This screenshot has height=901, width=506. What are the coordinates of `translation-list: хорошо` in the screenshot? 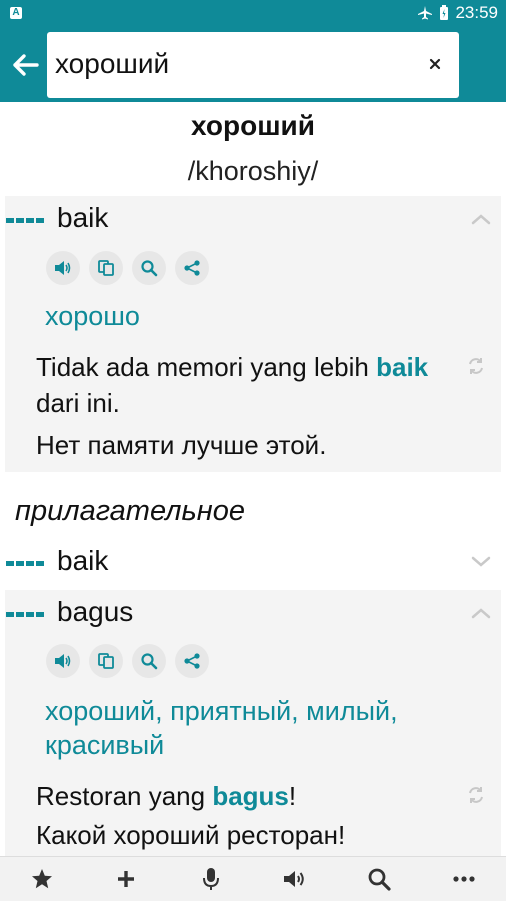 It's located at (92, 316).